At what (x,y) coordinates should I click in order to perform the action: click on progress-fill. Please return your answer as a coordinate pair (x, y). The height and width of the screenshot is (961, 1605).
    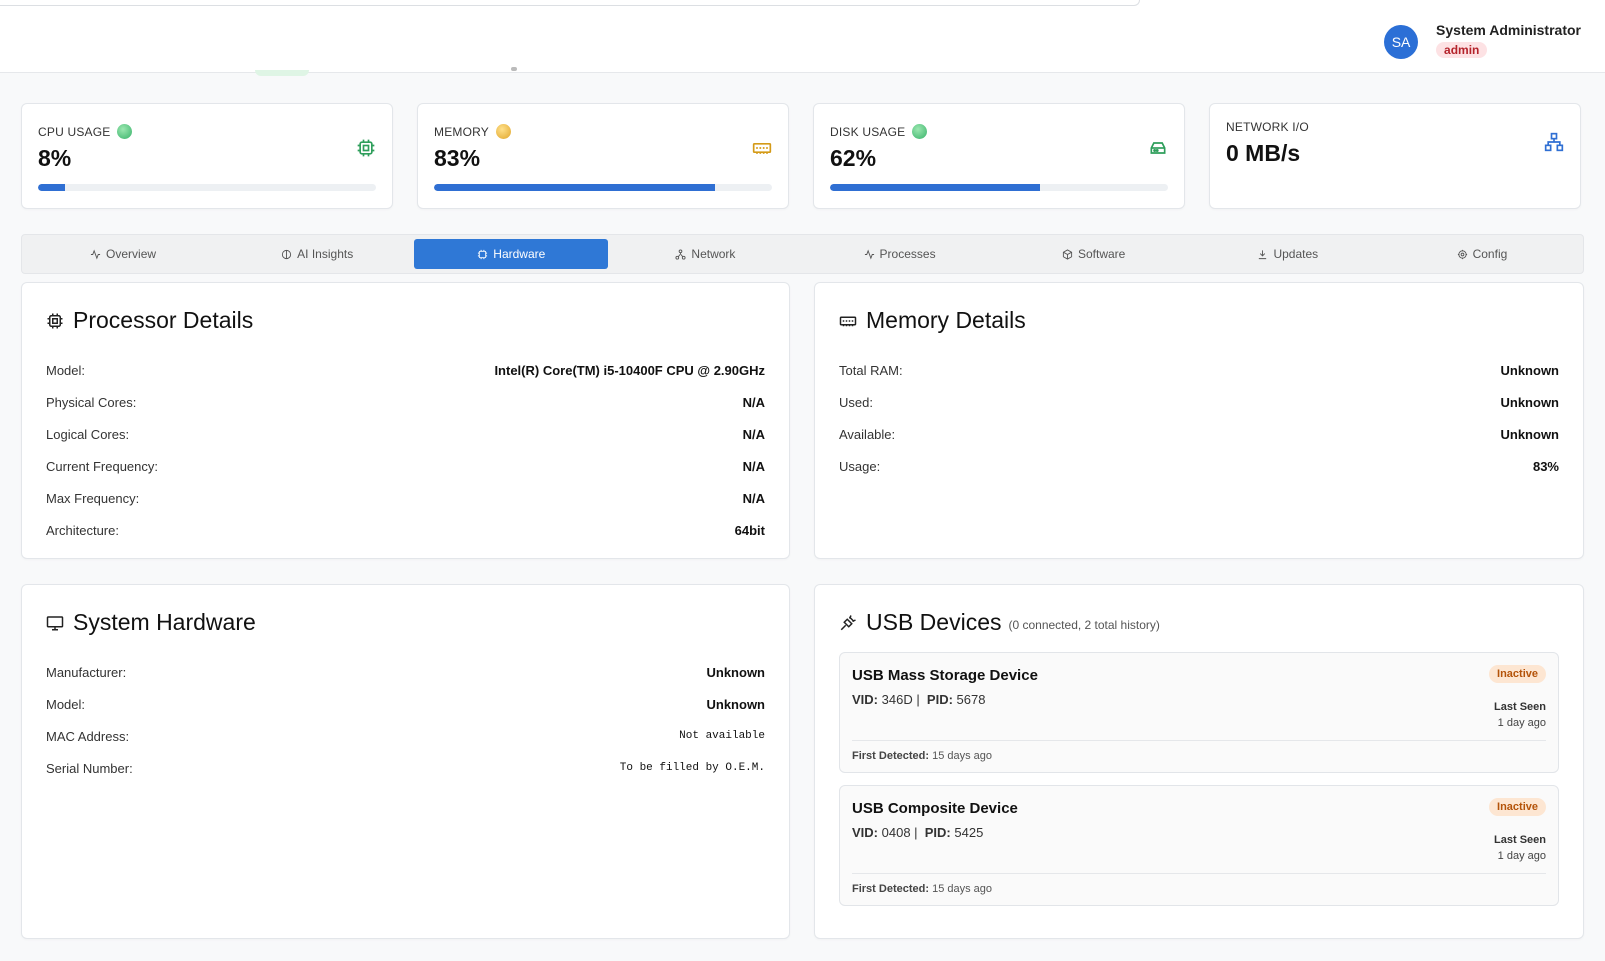
    Looking at the image, I should click on (935, 187).